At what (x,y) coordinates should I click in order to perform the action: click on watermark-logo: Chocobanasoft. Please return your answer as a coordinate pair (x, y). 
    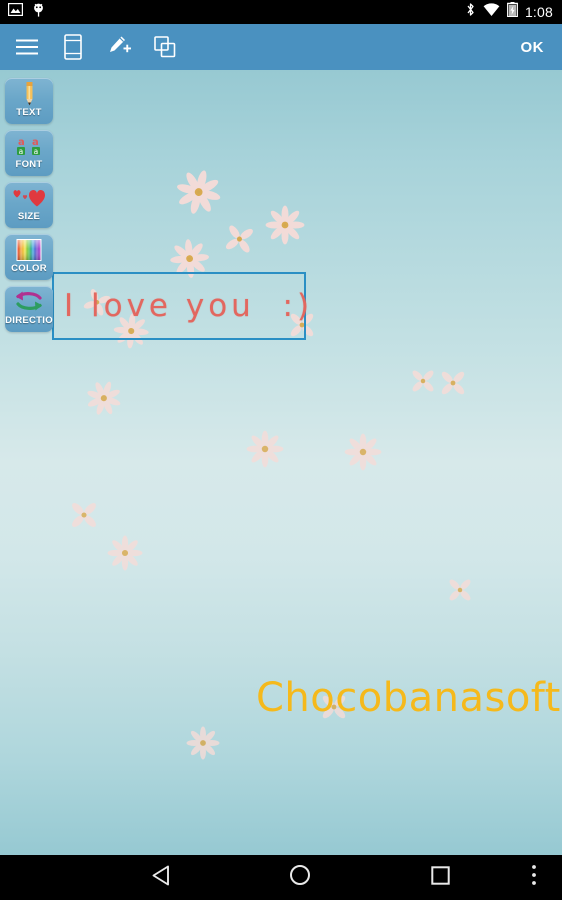
    Looking at the image, I should click on (408, 698).